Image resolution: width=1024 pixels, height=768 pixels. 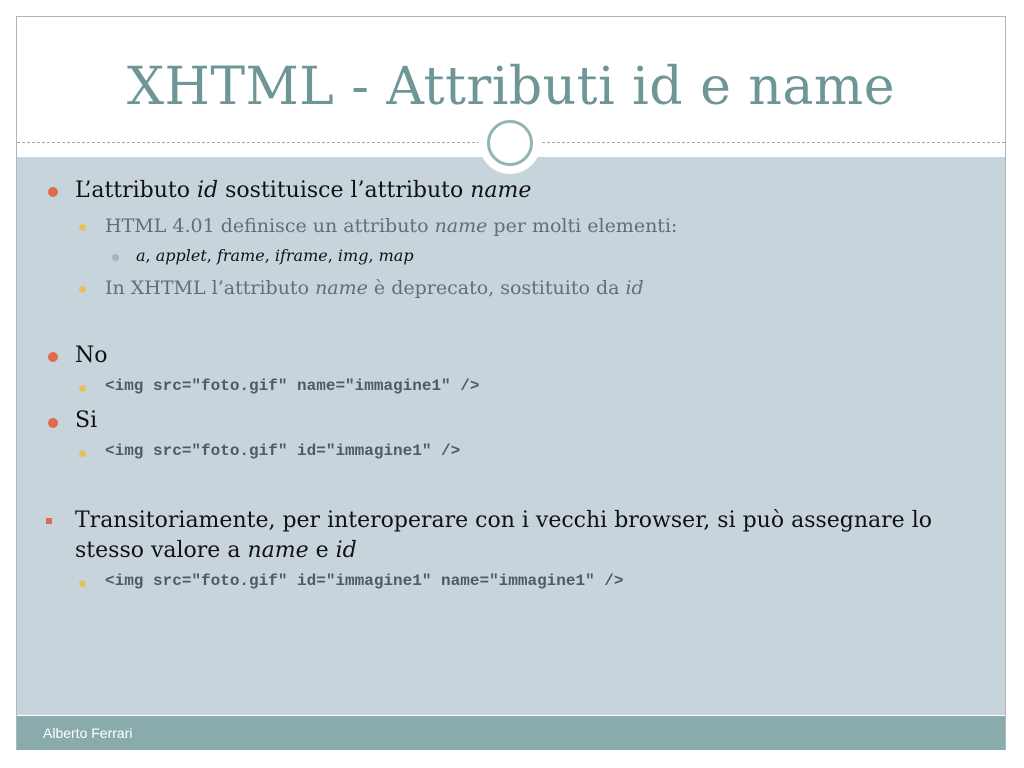 What do you see at coordinates (292, 386) in the screenshot?
I see `code-example-name: <img src="foto.gif" name="immagine1" />` at bounding box center [292, 386].